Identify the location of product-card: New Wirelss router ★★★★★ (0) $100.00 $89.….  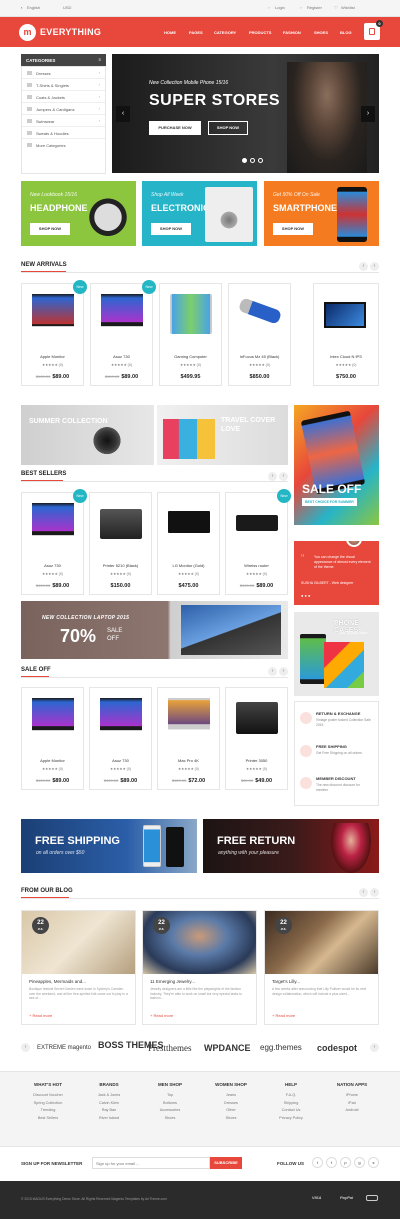
(258, 542).